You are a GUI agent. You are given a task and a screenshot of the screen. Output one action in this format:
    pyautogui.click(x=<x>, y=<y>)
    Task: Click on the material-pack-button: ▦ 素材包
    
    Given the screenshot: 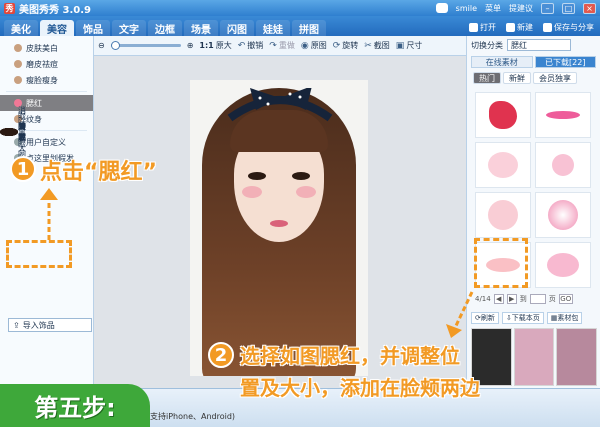 What is the action you would take?
    pyautogui.click(x=564, y=318)
    